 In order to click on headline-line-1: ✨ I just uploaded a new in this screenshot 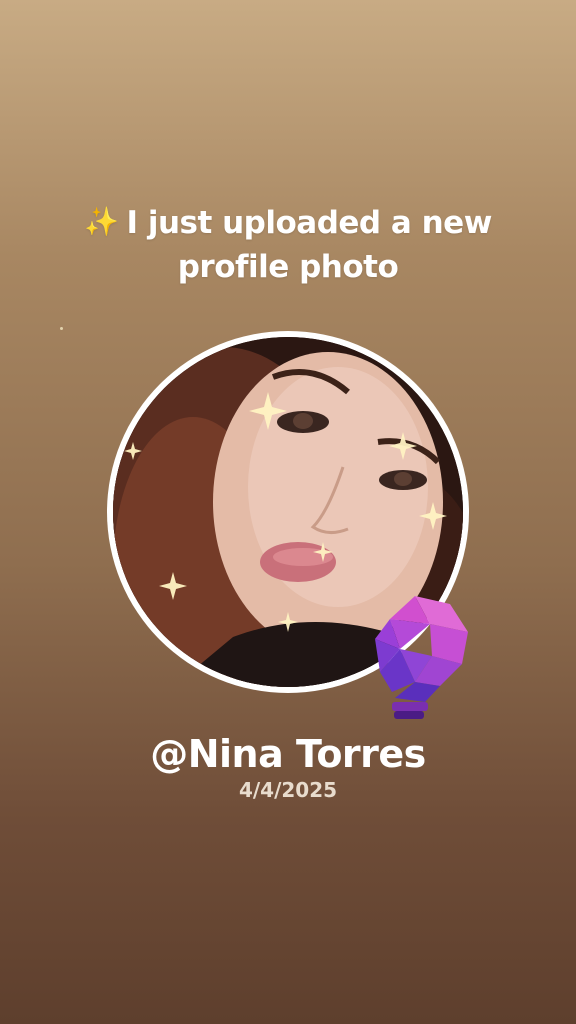, I will do `click(288, 222)`.